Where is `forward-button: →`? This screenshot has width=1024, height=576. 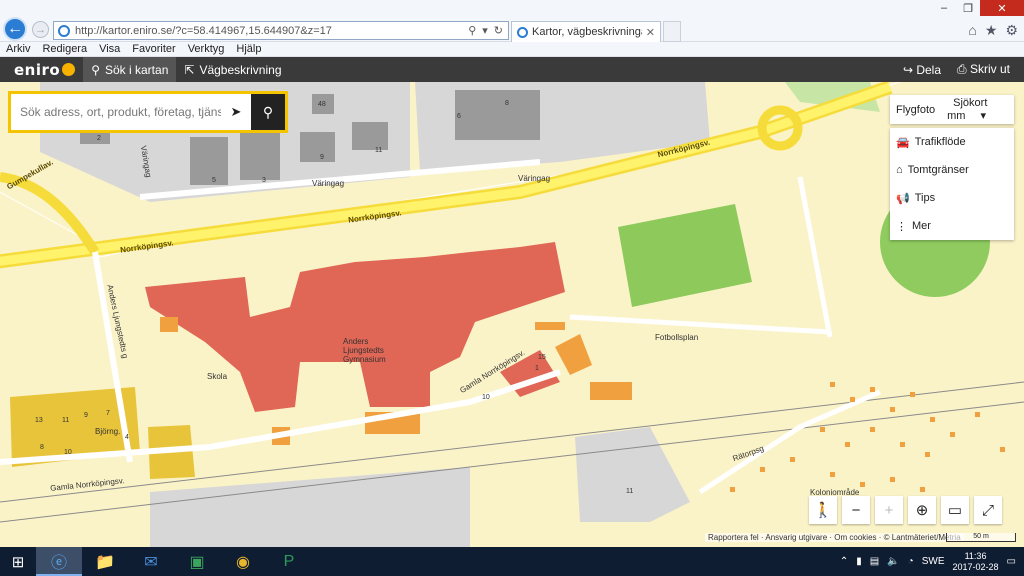
forward-button: → is located at coordinates (40, 29).